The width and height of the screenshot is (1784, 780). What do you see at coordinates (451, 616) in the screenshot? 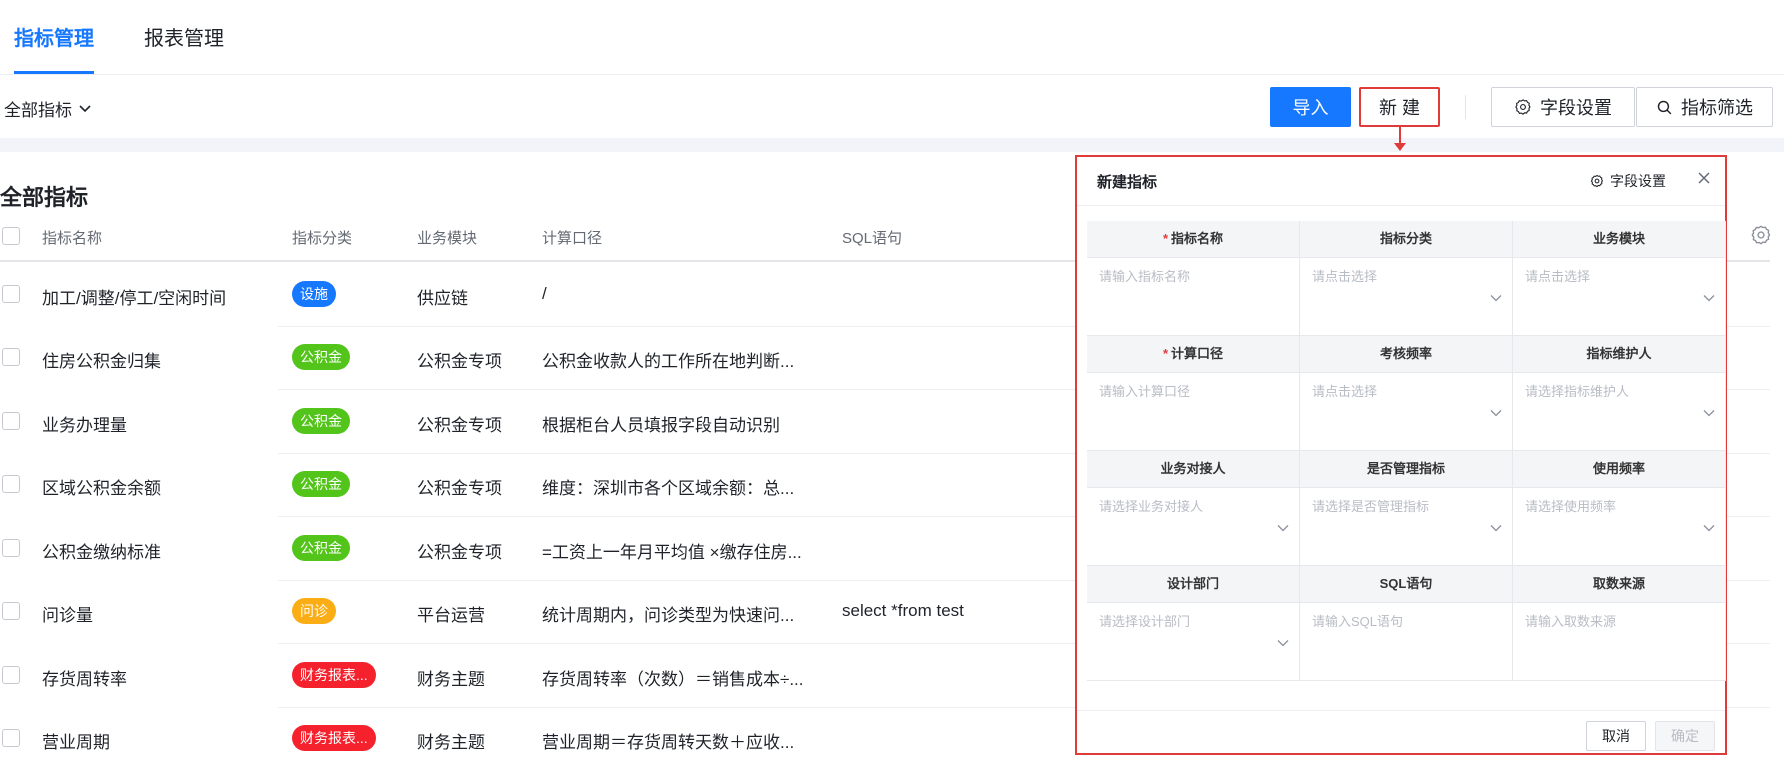
I see `row-business-module: 平台运营` at bounding box center [451, 616].